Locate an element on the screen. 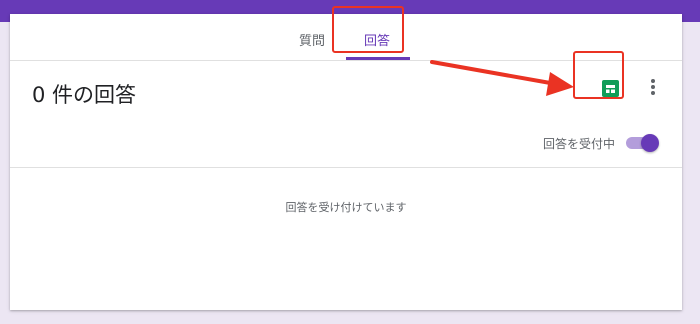 The width and height of the screenshot is (700, 324). response-count-title: 0 件の回答 is located at coordinates (84, 95).